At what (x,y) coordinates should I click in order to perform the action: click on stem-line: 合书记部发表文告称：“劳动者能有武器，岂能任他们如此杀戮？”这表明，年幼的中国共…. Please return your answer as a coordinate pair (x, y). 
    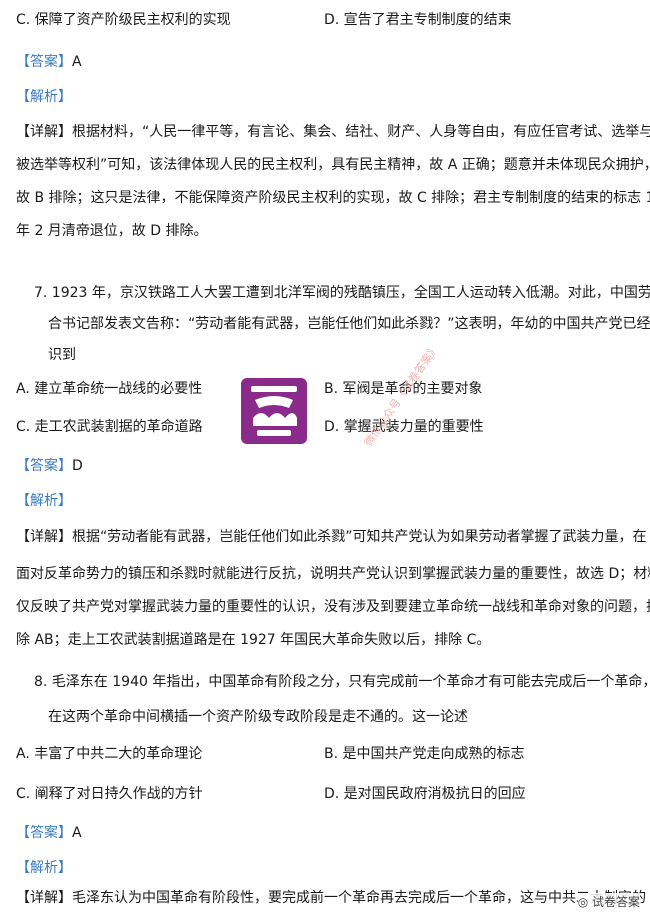
    Looking at the image, I should click on (349, 324).